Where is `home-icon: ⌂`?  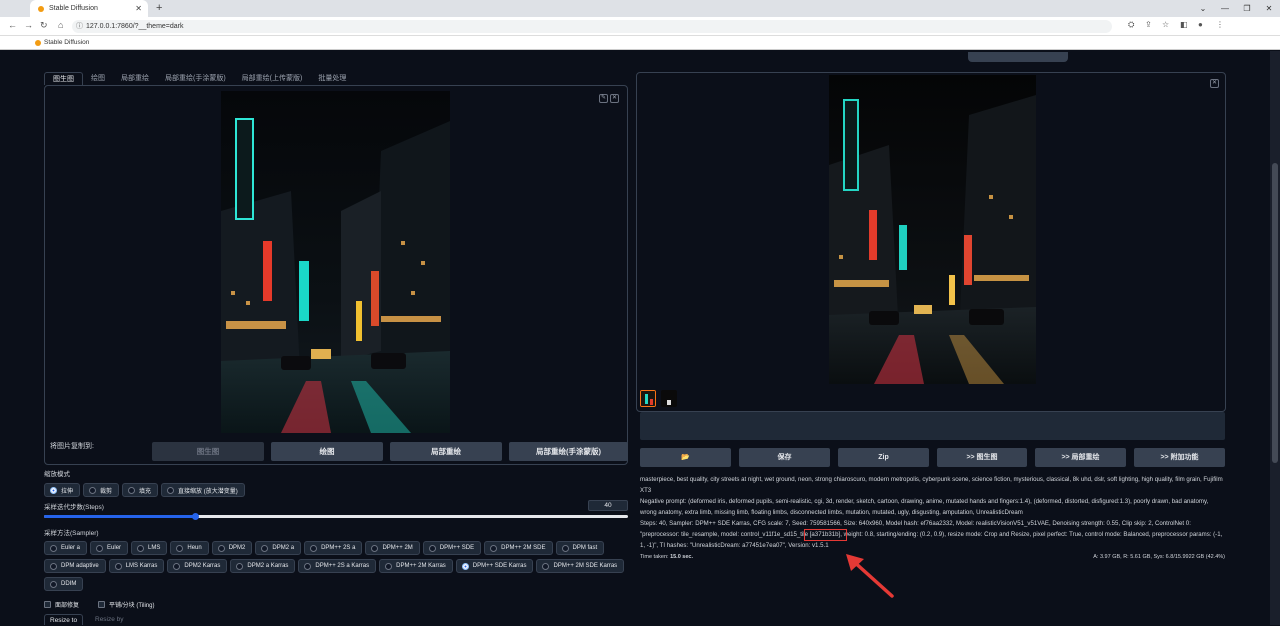 home-icon: ⌂ is located at coordinates (60, 25).